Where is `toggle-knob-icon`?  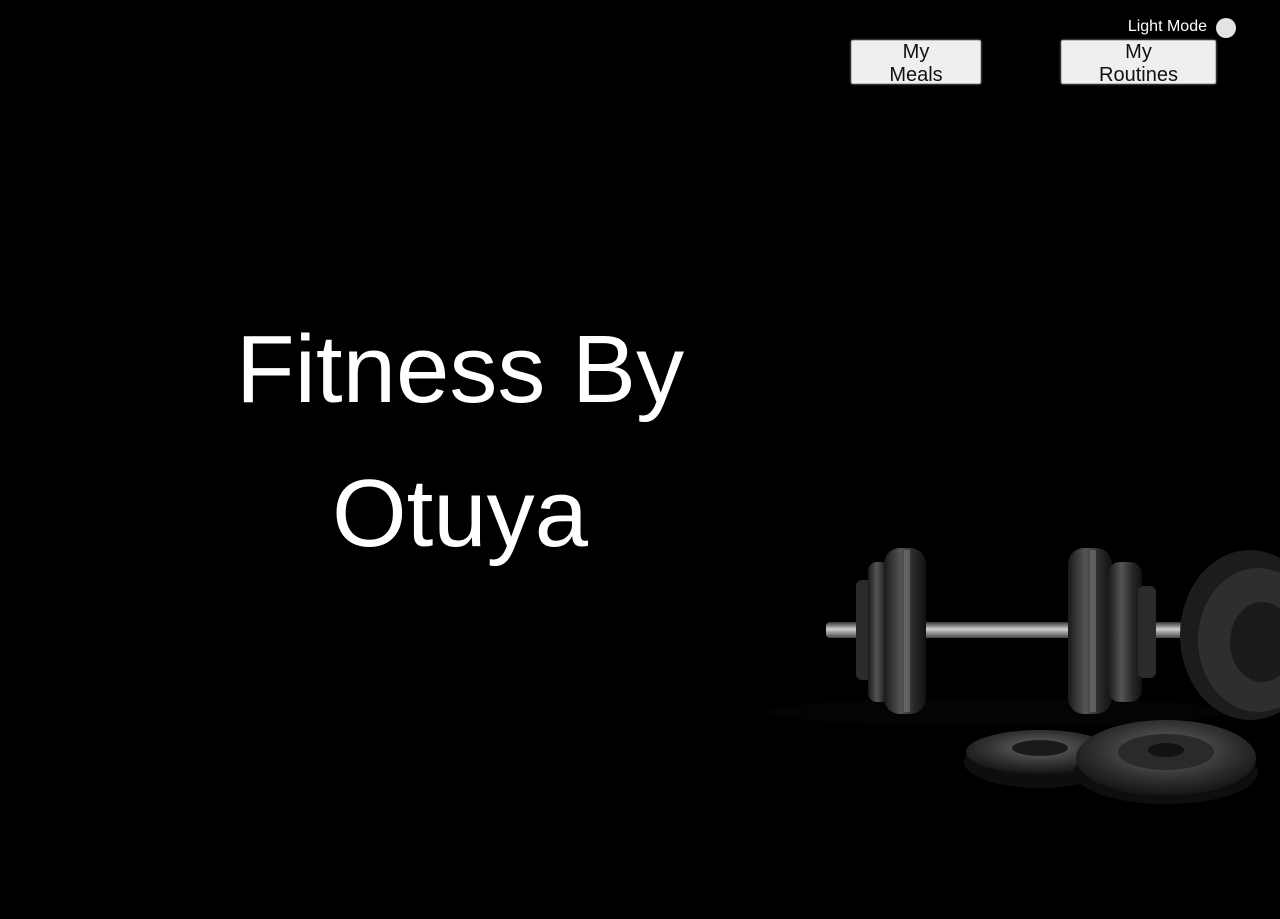
toggle-knob-icon is located at coordinates (1226, 28).